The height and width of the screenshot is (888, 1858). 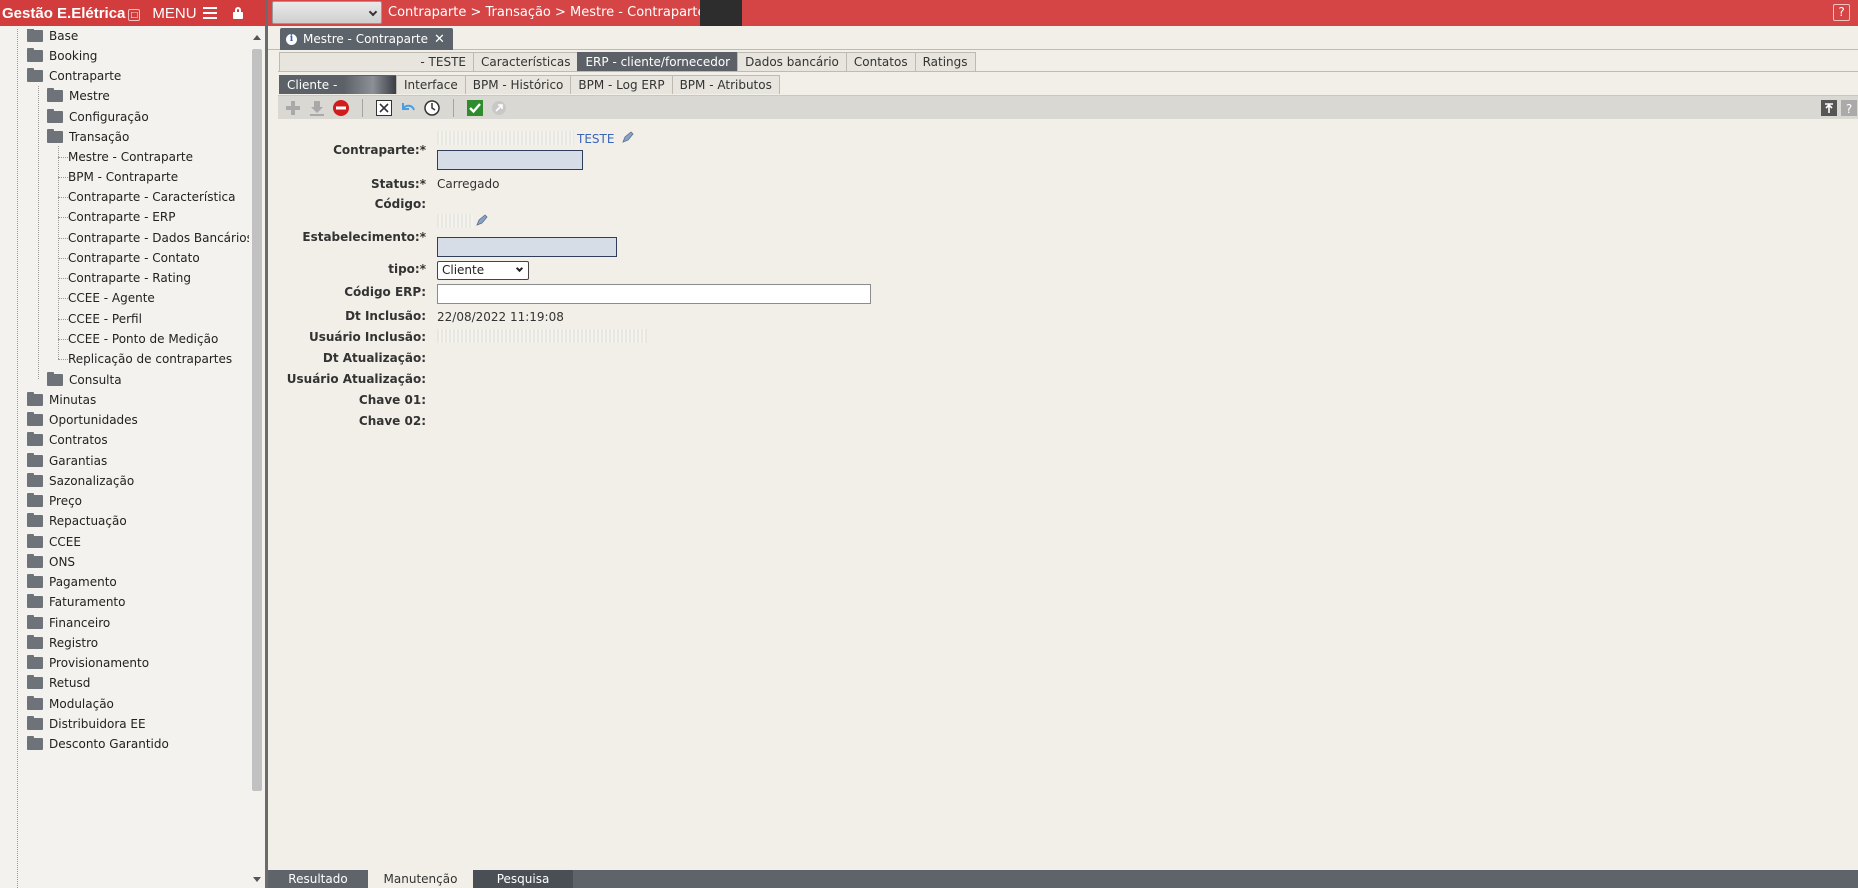 I want to click on sidebar-item-base: Base, so click(x=52, y=37).